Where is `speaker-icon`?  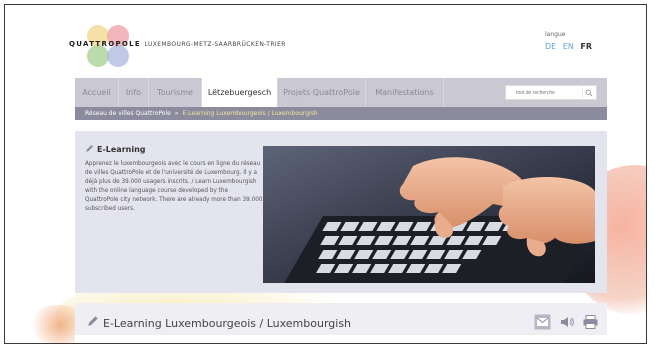
speaker-icon is located at coordinates (566, 322).